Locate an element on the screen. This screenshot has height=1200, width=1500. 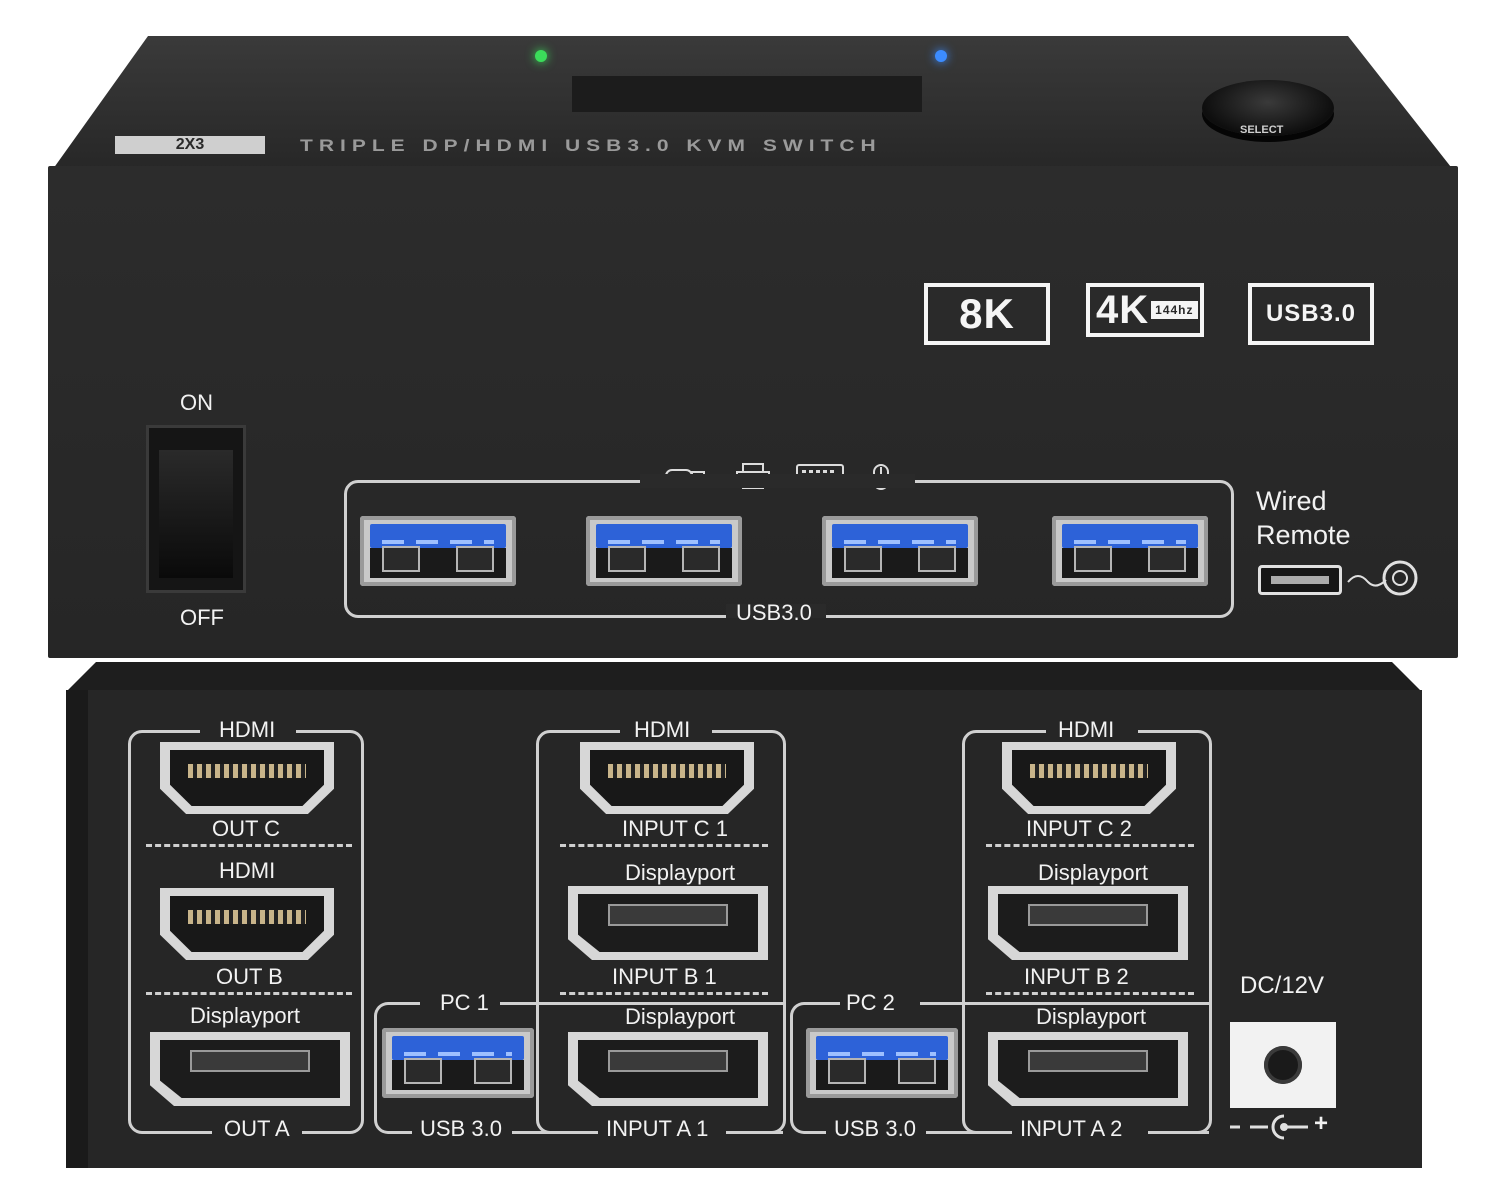
pc2-dp-b-label: Displayport is located at coordinates (1093, 872).